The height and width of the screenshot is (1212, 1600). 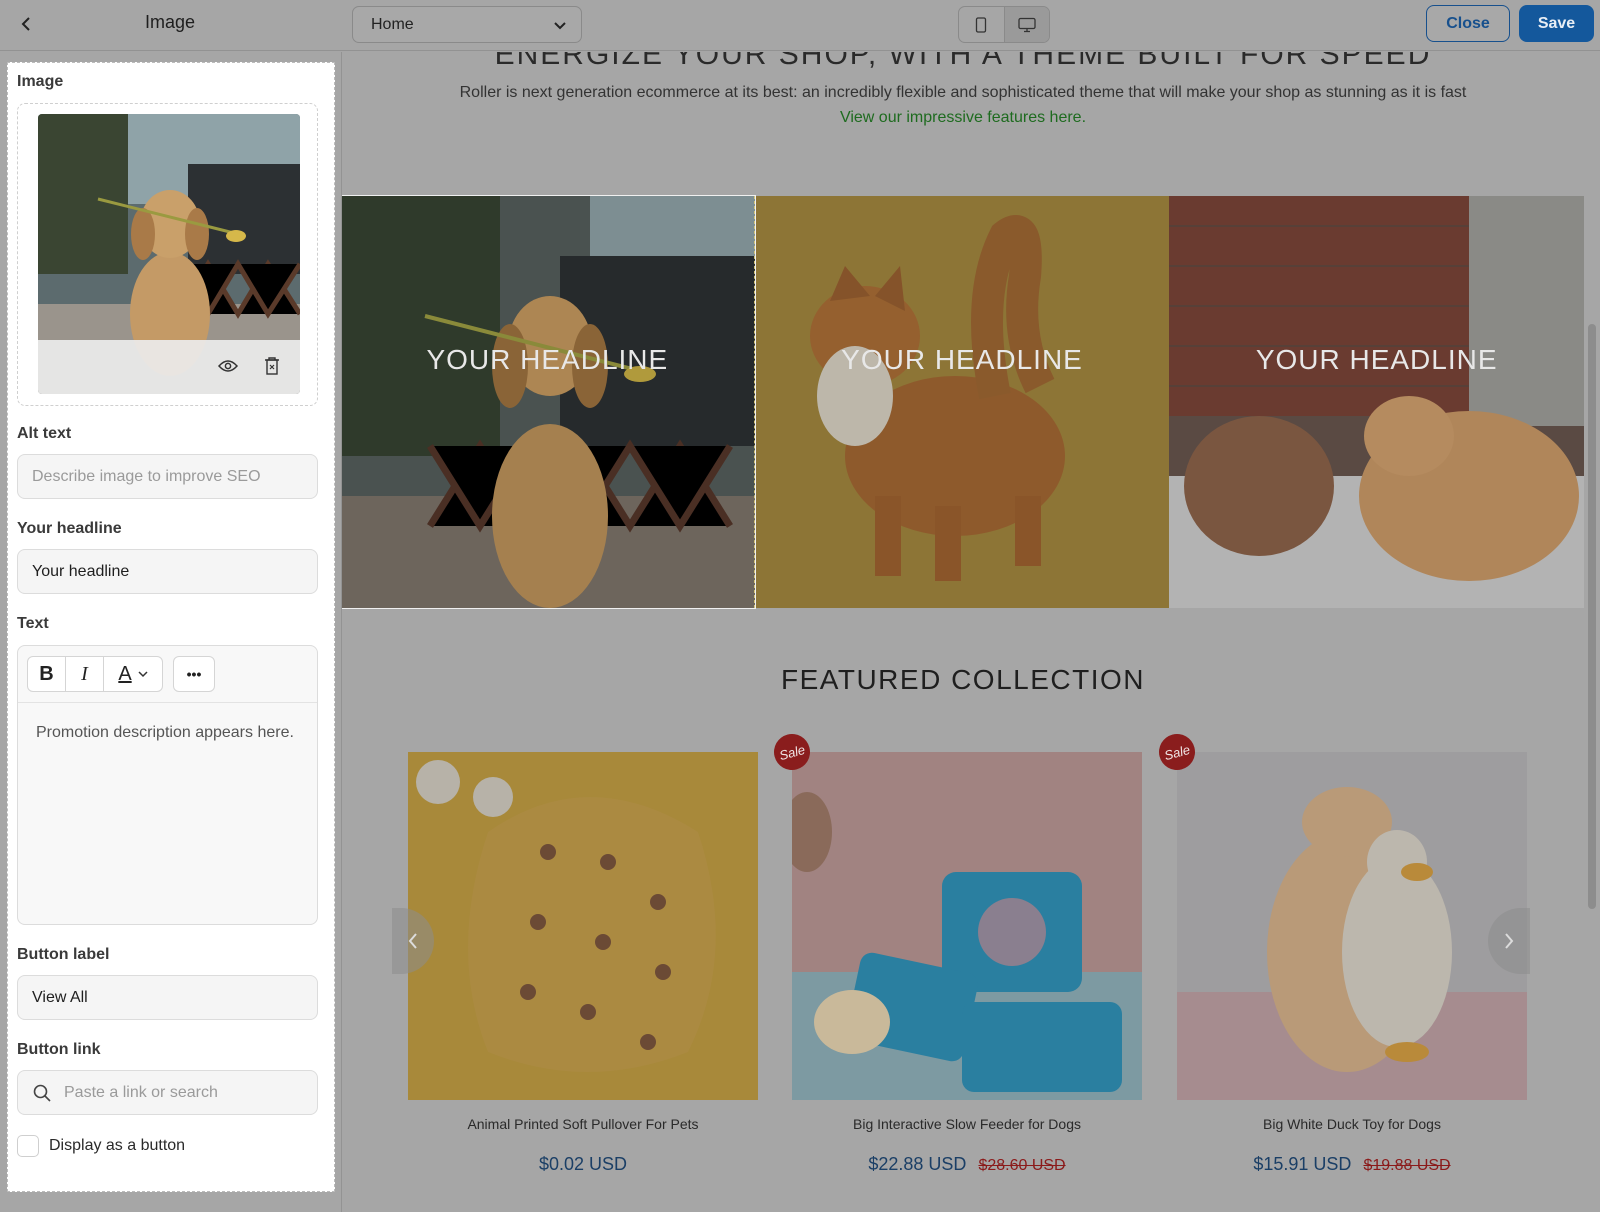 I want to click on headline-label: Your headline, so click(x=69, y=528).